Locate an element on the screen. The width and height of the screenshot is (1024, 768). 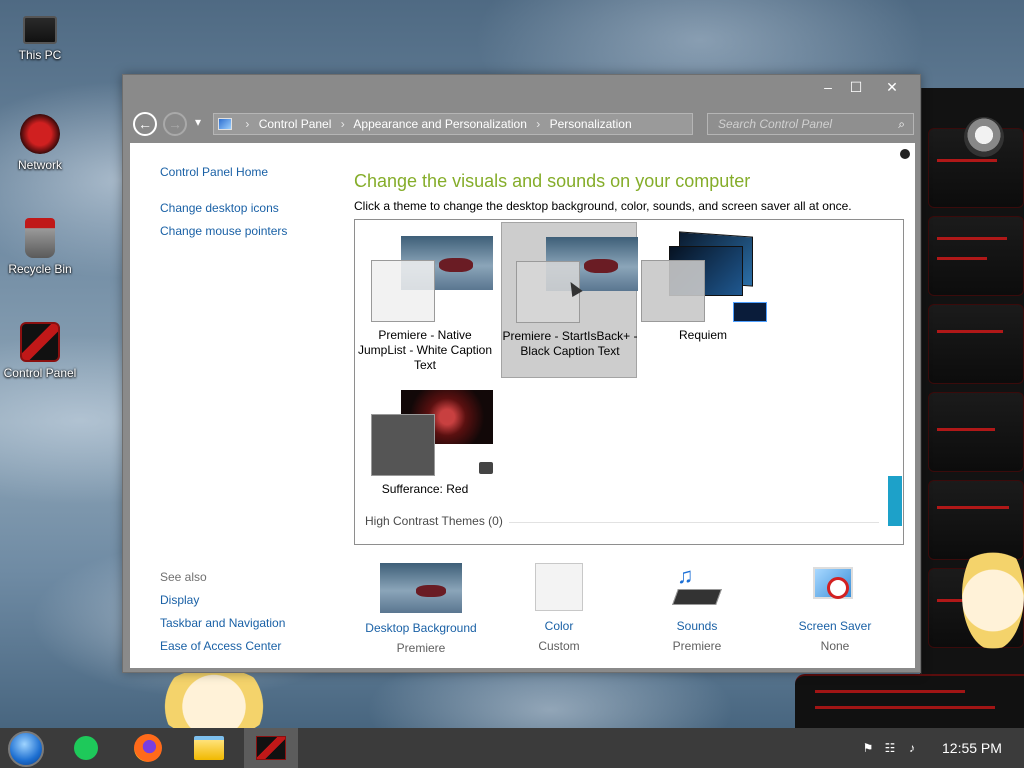
ease-of-access-link: Ease of Access Center is located at coordinates (220, 646).